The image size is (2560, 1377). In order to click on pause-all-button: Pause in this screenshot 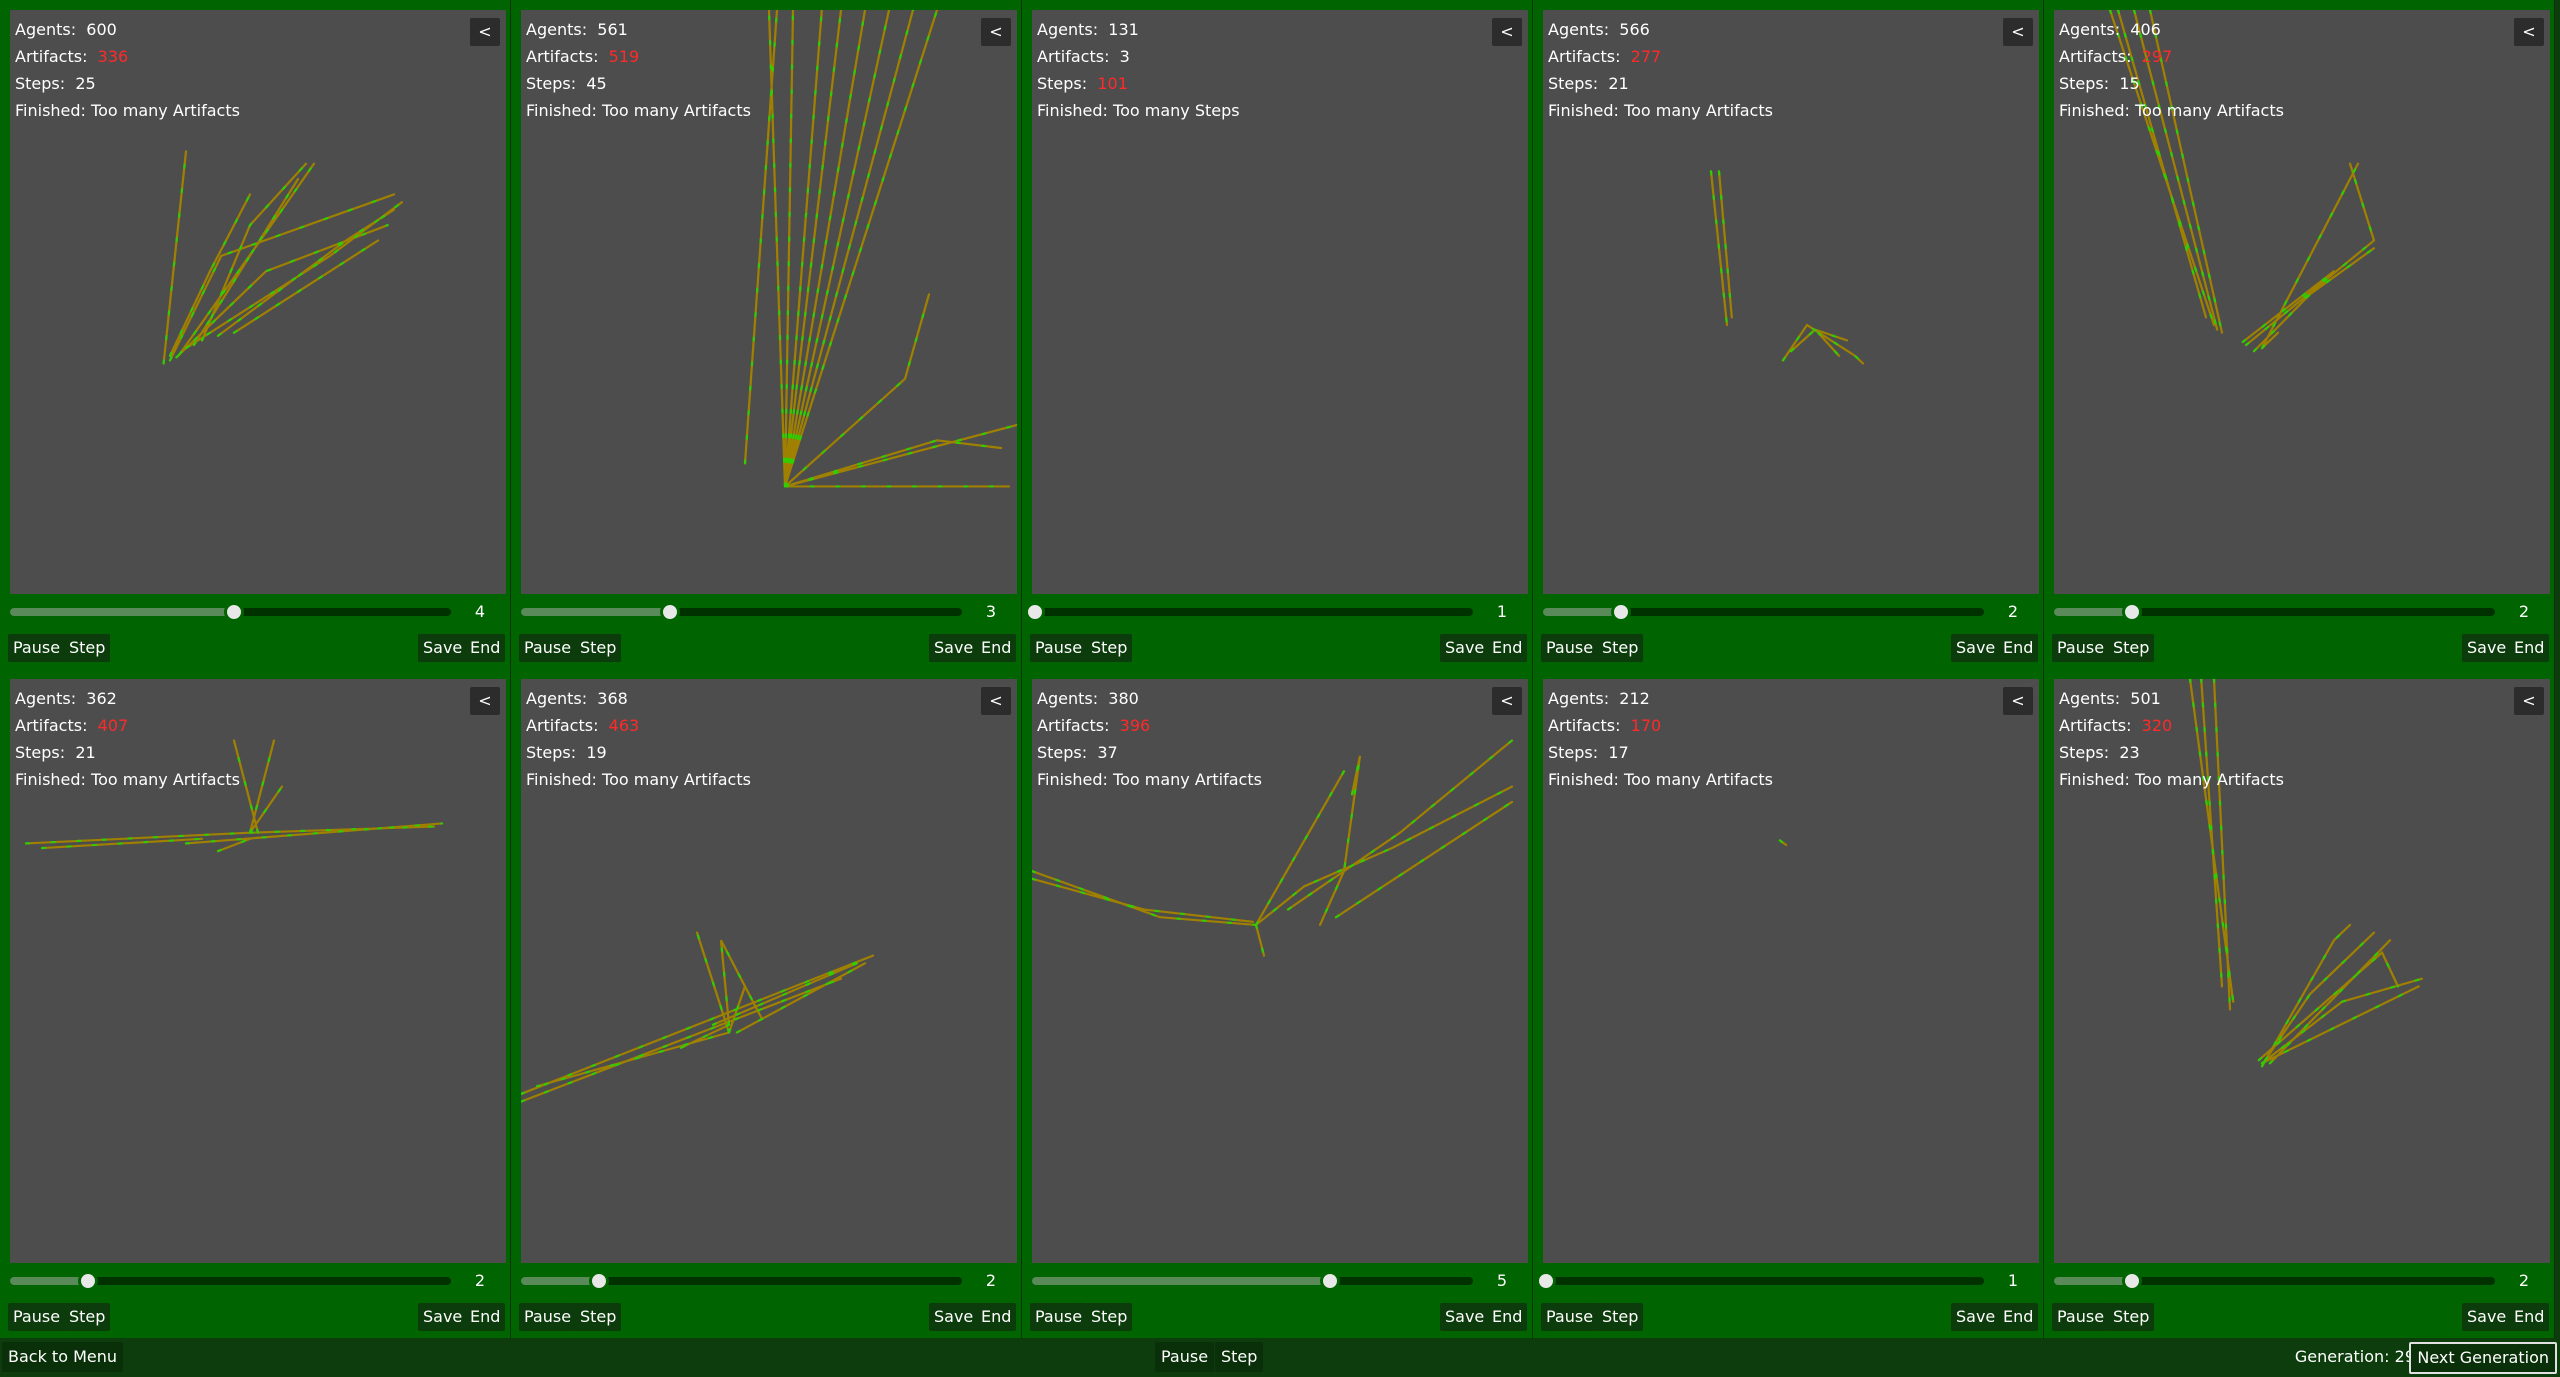, I will do `click(1185, 1357)`.